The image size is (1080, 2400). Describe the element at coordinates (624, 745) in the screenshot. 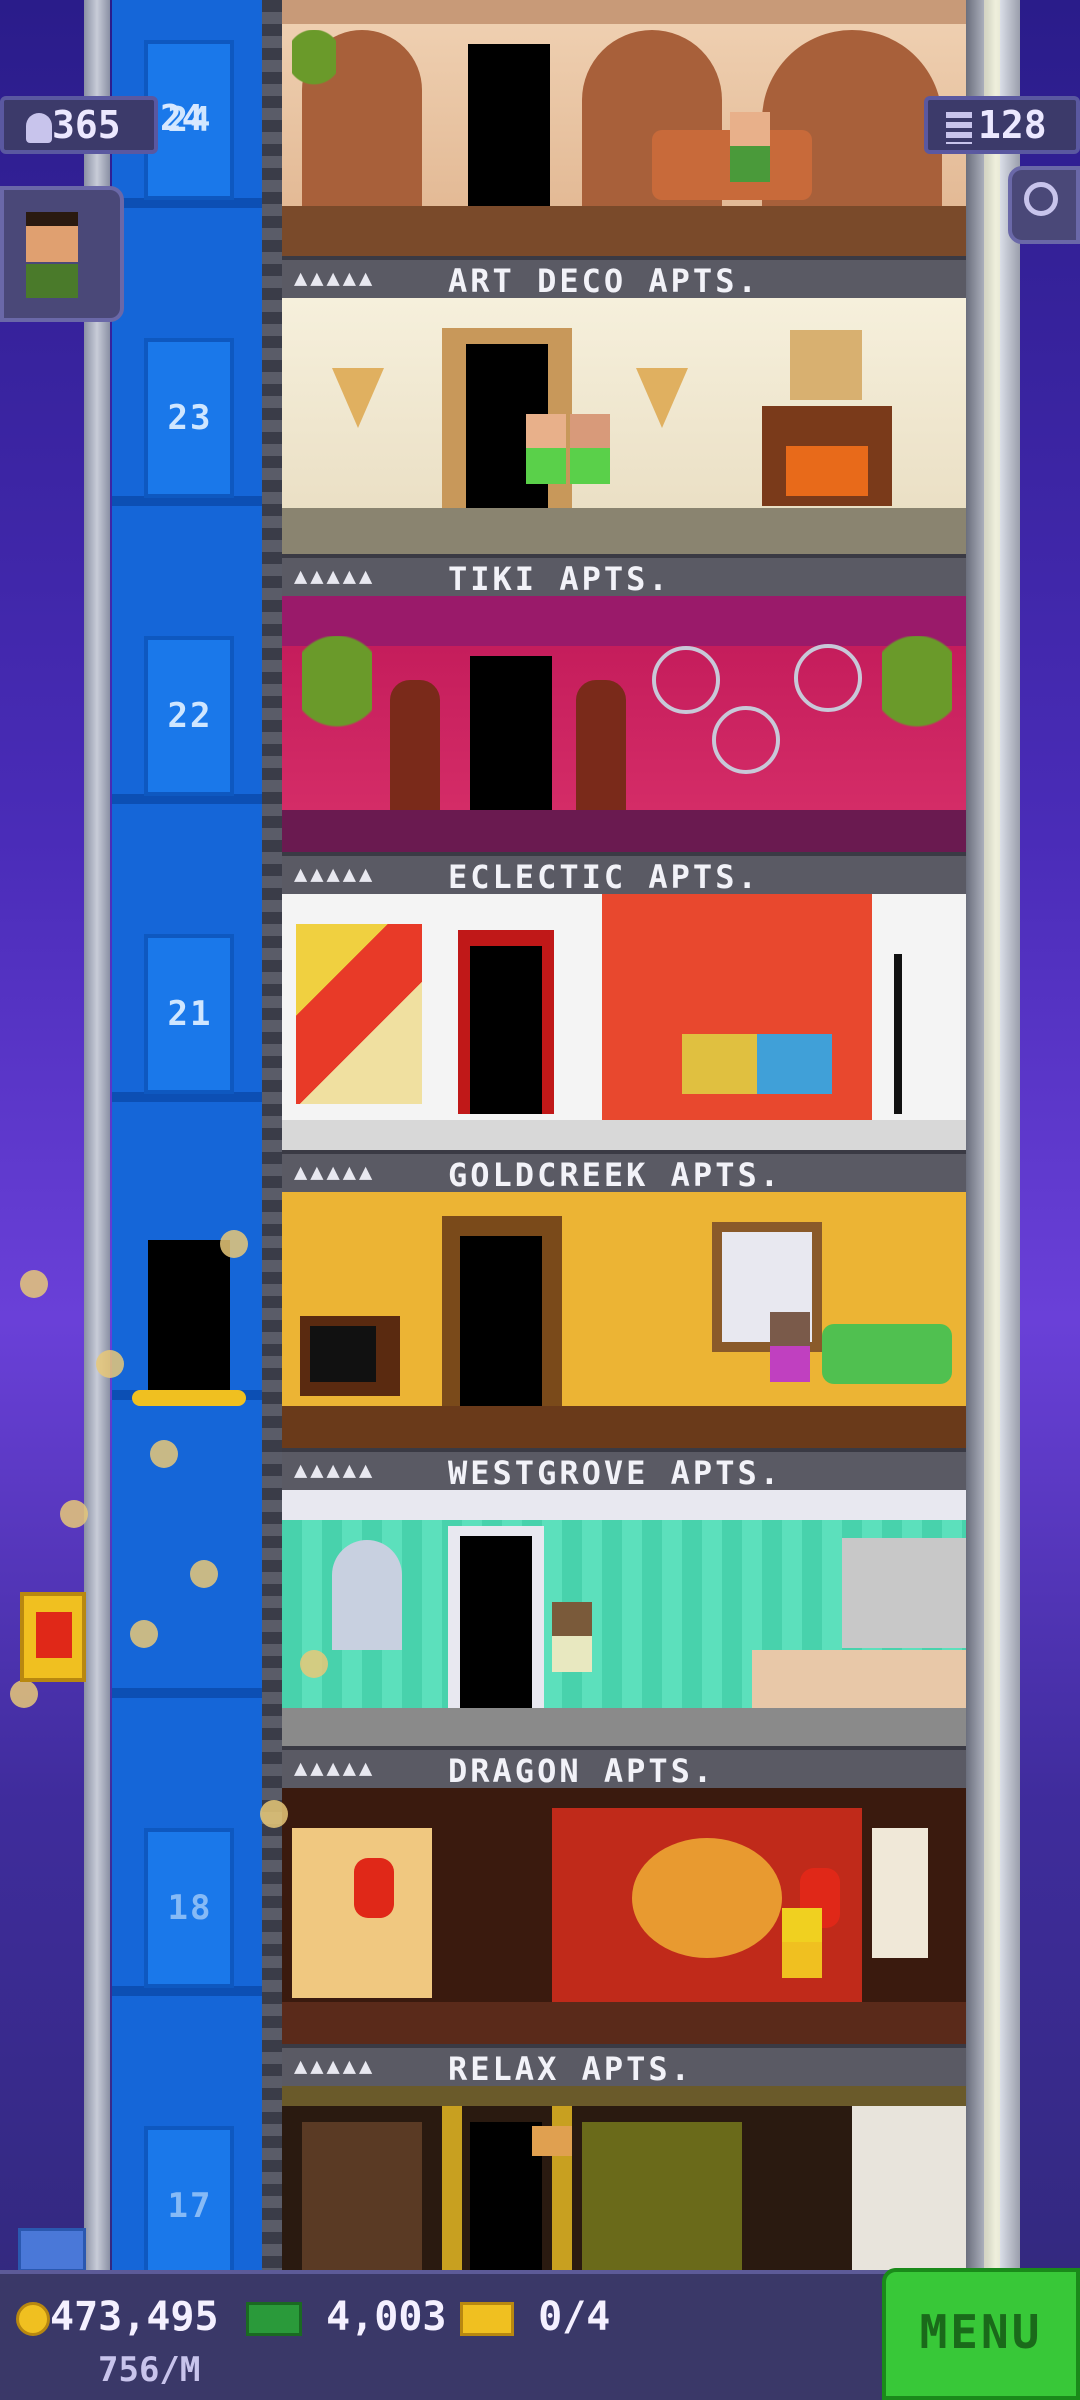

I see `floor-eclectic: ▲▲▲▲▲ ECLECTIC APTS.` at that location.